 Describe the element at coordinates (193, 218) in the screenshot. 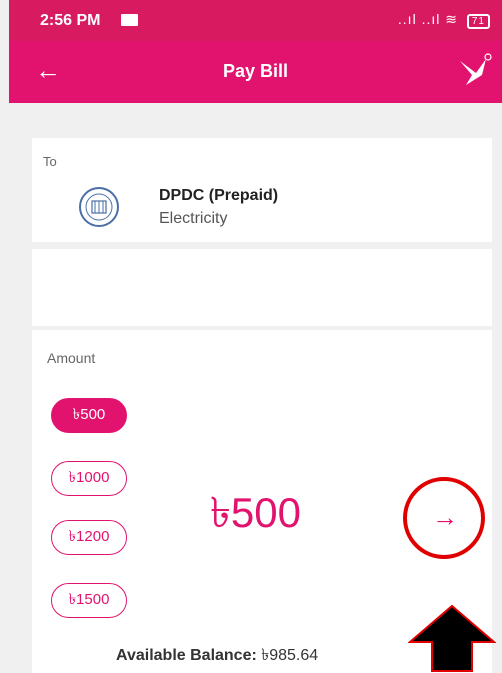

I see `biller-type: Electricity` at that location.